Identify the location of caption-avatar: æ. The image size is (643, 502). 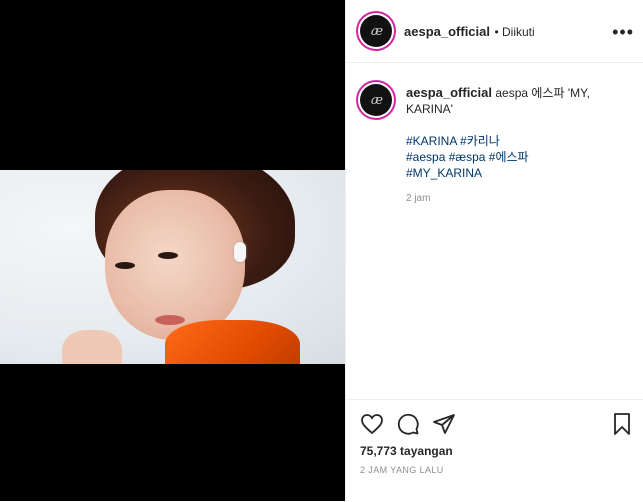
(376, 100).